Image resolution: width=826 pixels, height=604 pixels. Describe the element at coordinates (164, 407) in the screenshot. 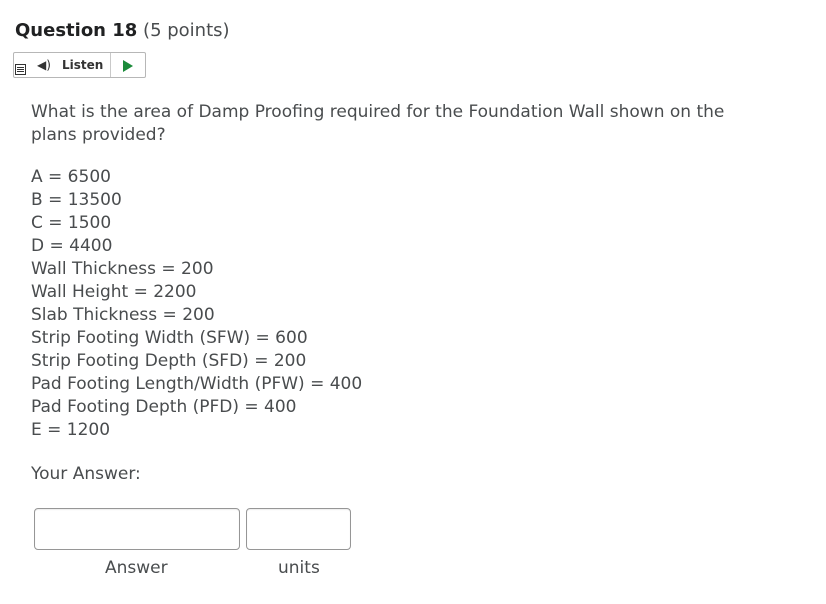

I see `param-pad-footing-depth: Pad Footing Depth (PFD) = 400` at that location.